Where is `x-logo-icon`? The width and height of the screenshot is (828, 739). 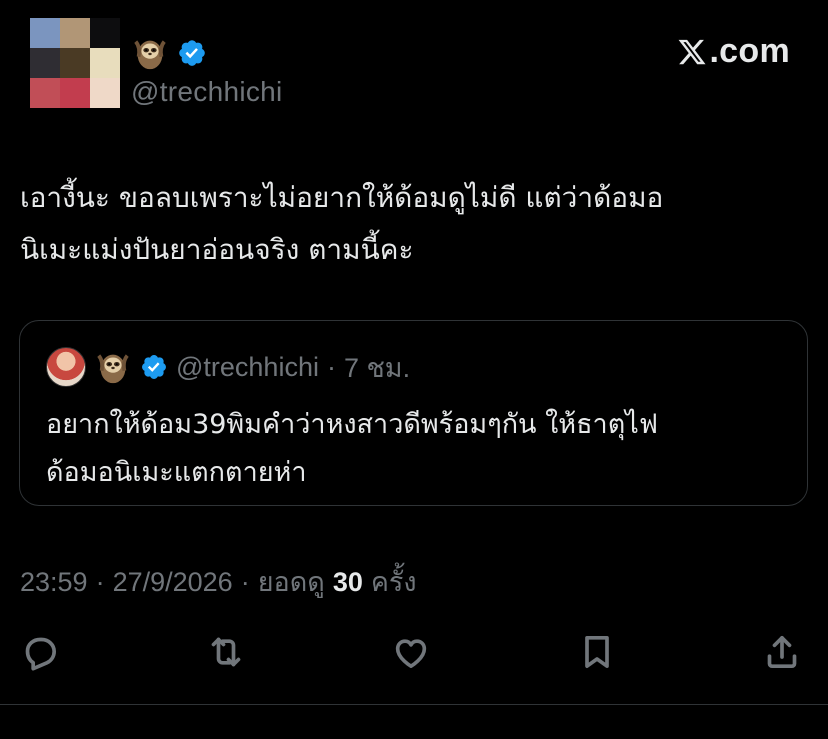 x-logo-icon is located at coordinates (692, 51).